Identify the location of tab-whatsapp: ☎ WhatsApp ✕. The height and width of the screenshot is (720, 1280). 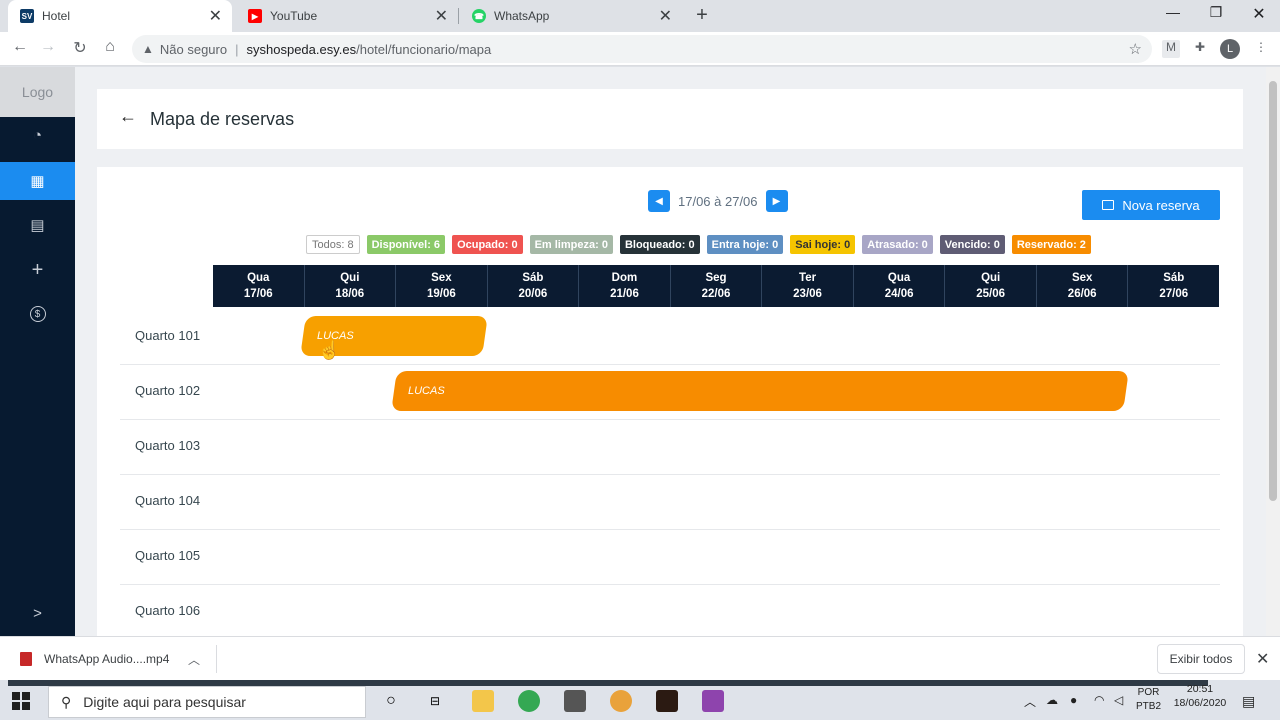
(571, 16).